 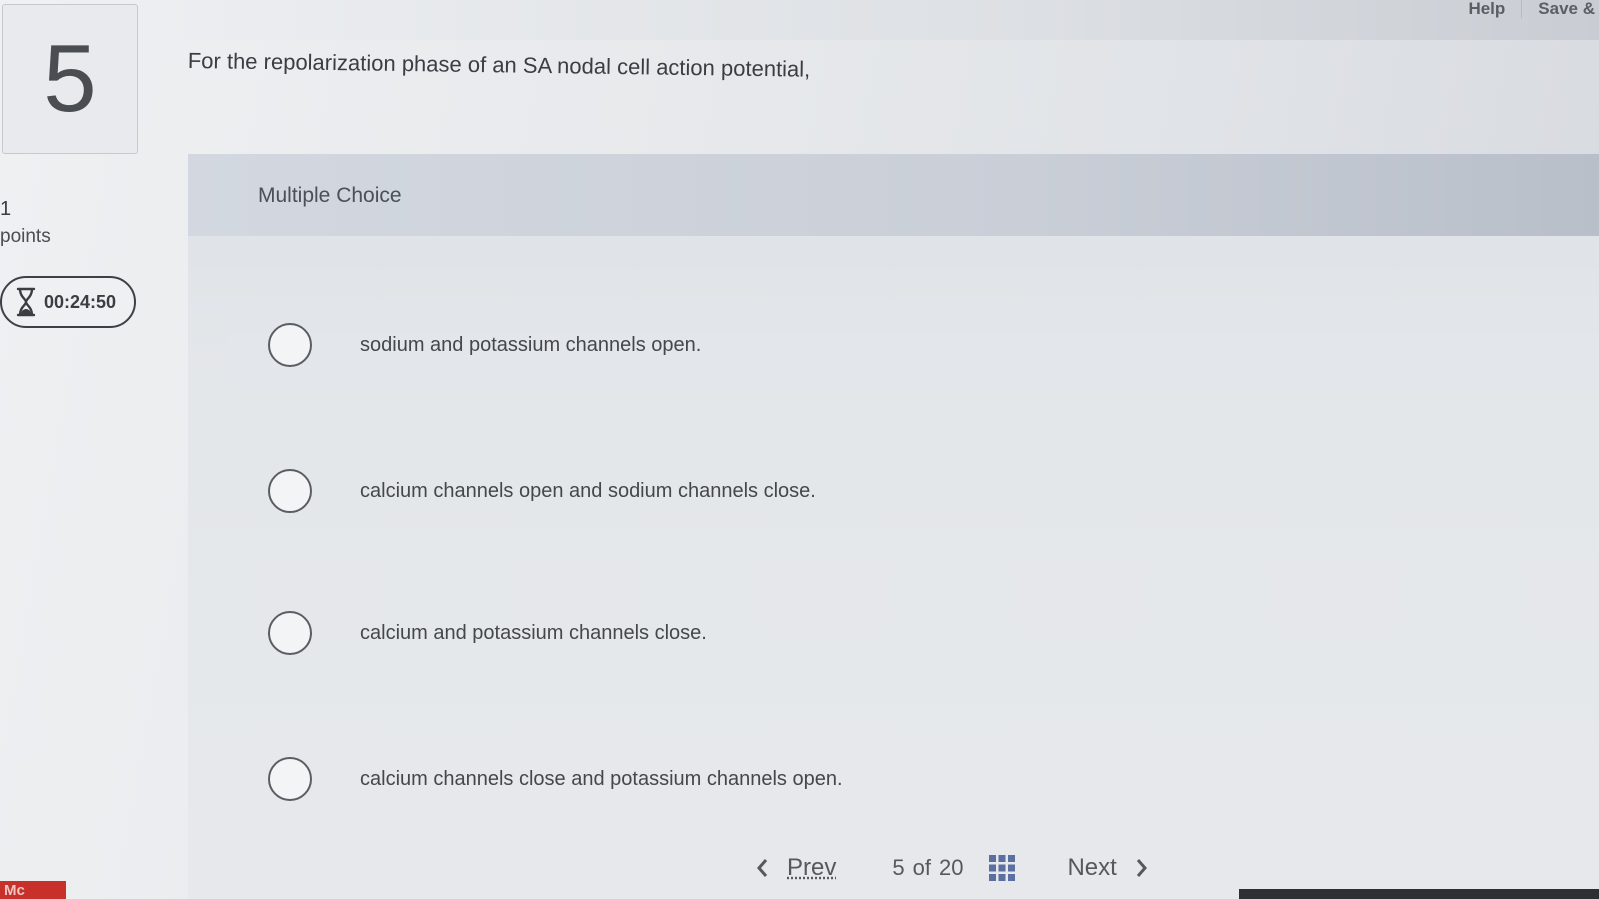 What do you see at coordinates (33, 890) in the screenshot?
I see `brand-logo: Mc` at bounding box center [33, 890].